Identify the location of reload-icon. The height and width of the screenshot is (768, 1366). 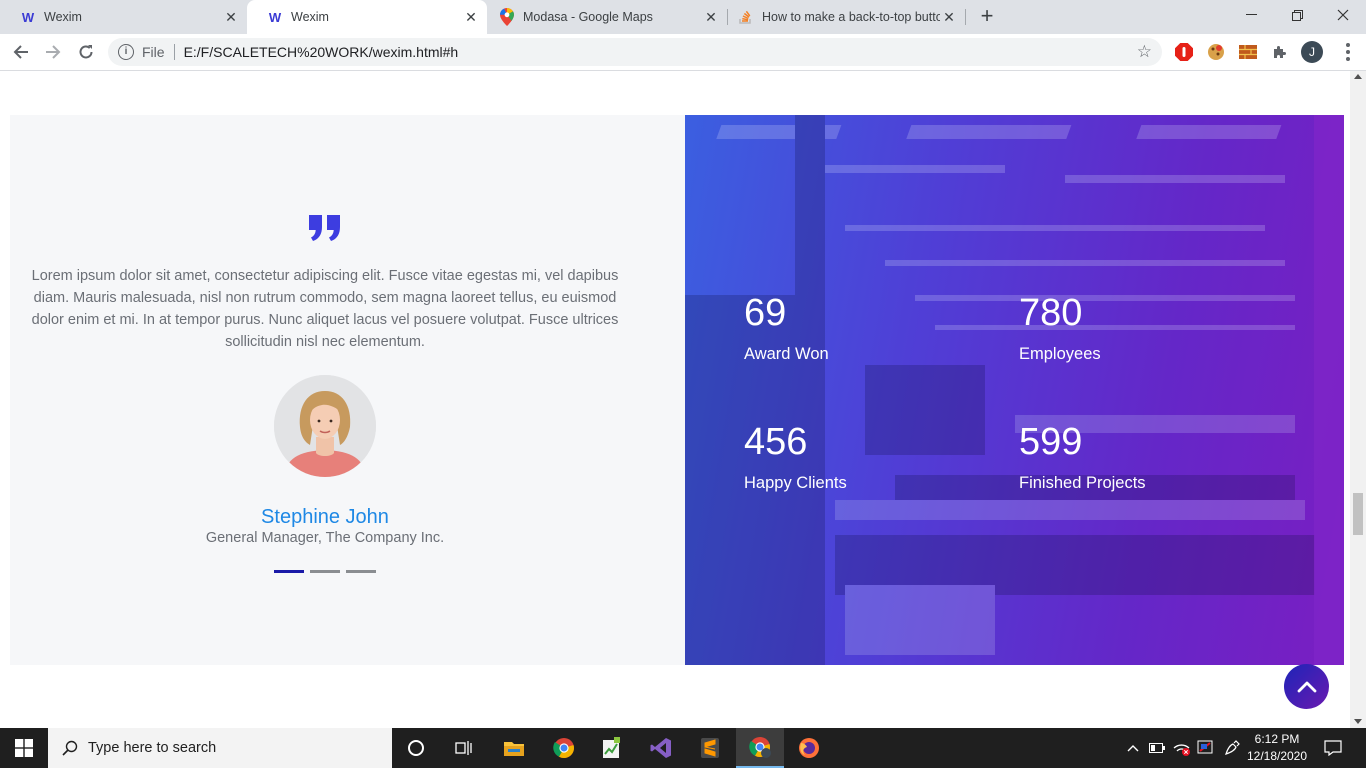
(86, 52).